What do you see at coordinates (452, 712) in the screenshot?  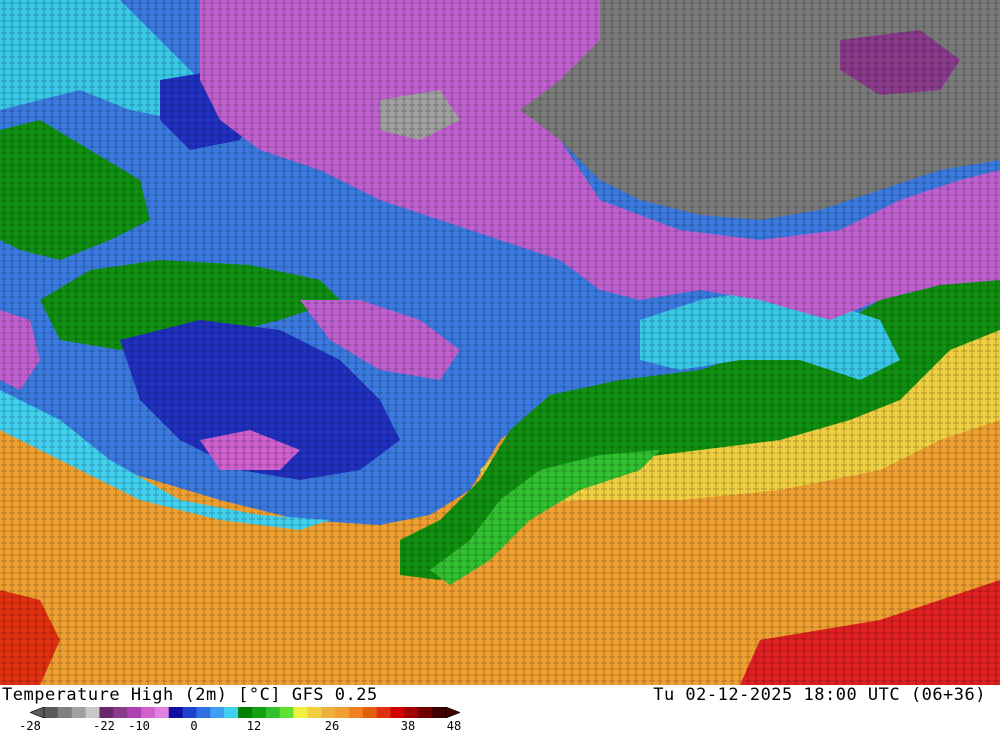 I see `legend-arrow-right` at bounding box center [452, 712].